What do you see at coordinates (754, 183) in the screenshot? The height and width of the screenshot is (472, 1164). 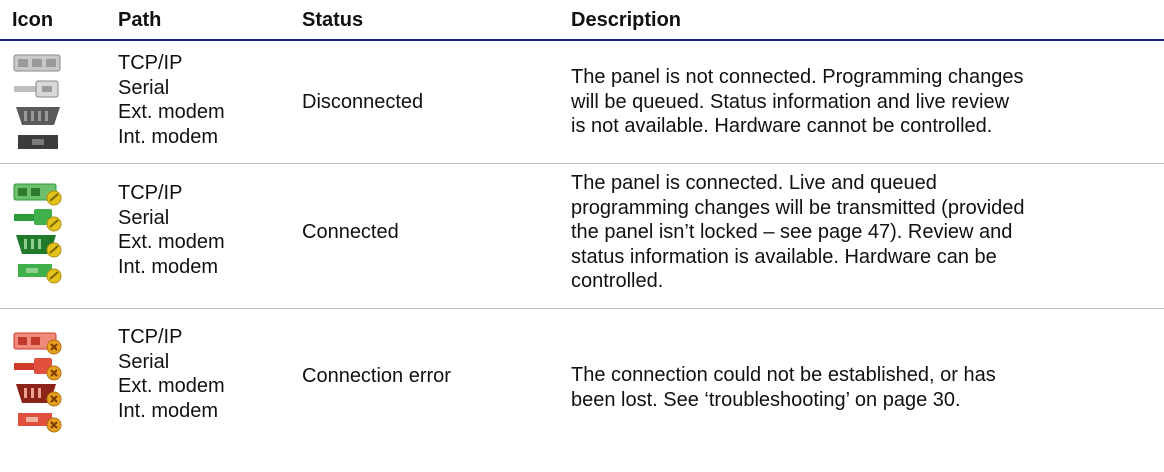 I see `description-line: The panel is connected. Live and queued` at bounding box center [754, 183].